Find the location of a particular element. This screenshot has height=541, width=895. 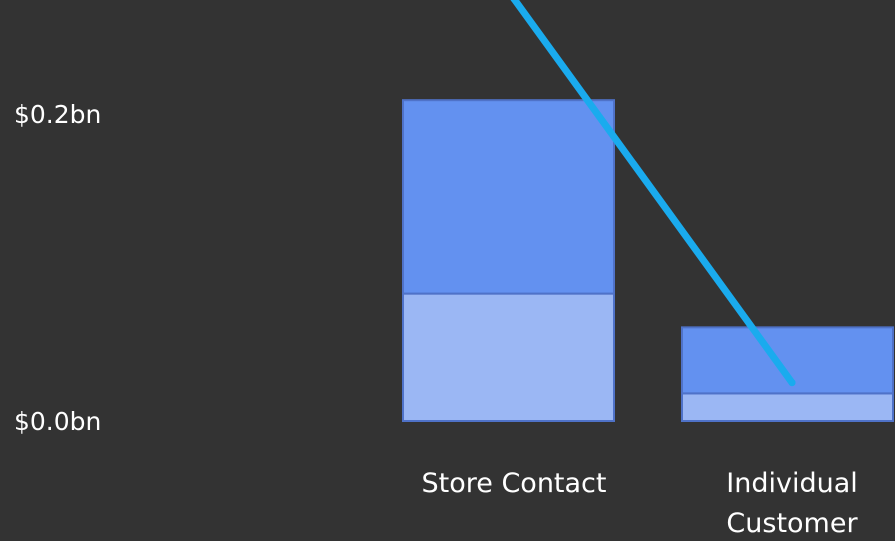

y-tick-label: $0.2bn is located at coordinates (57, 114).